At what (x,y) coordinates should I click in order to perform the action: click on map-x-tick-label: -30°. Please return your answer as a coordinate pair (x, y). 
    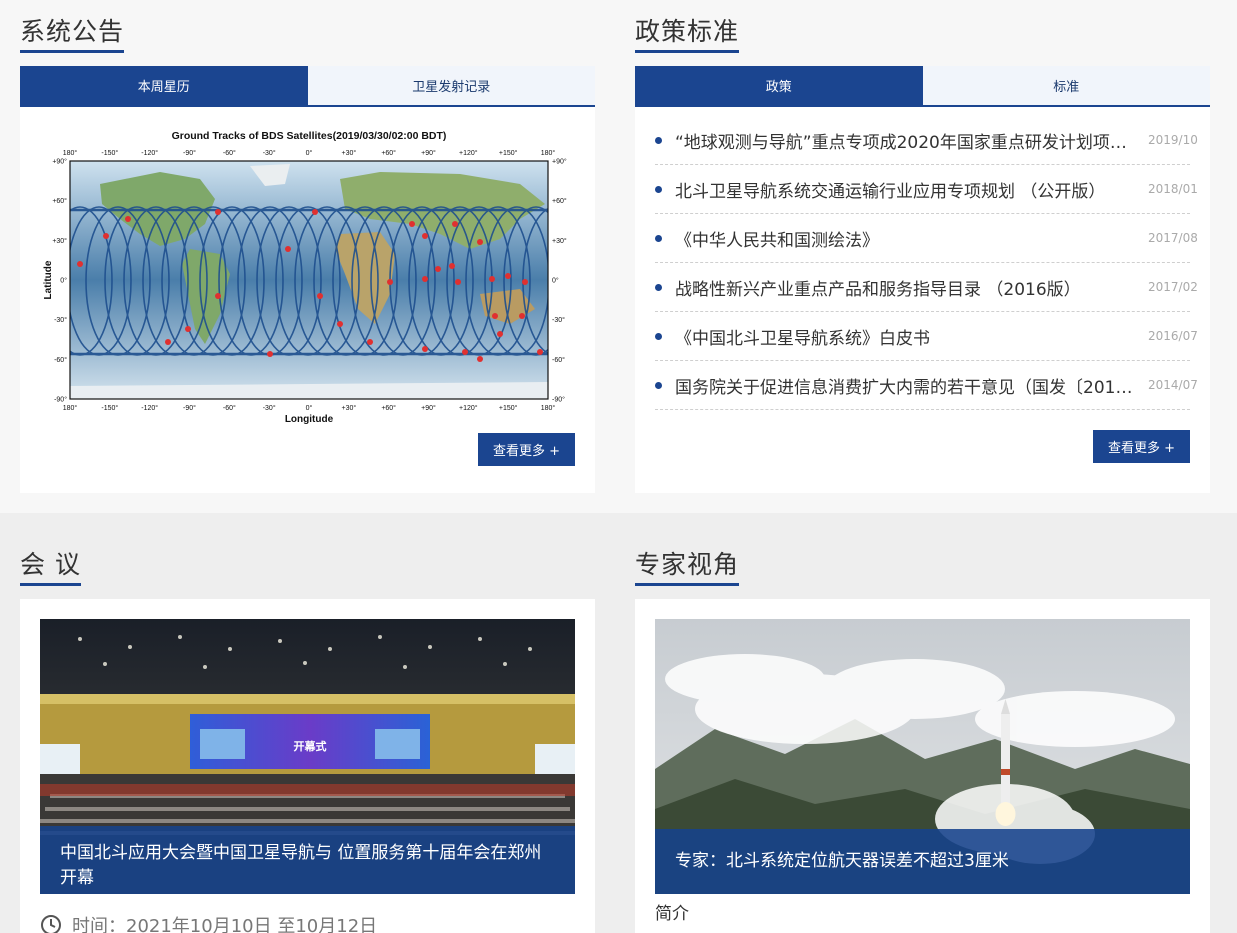
    Looking at the image, I should click on (269, 408).